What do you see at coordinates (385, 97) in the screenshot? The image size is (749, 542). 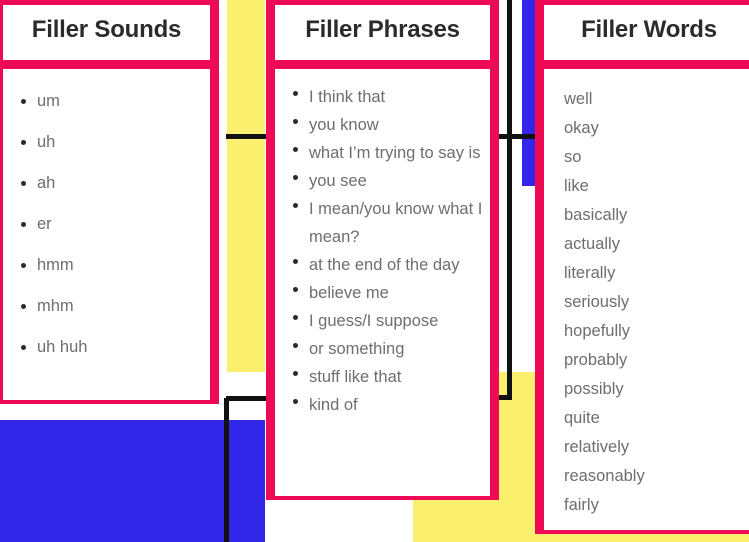 I see `list-item: I think that` at bounding box center [385, 97].